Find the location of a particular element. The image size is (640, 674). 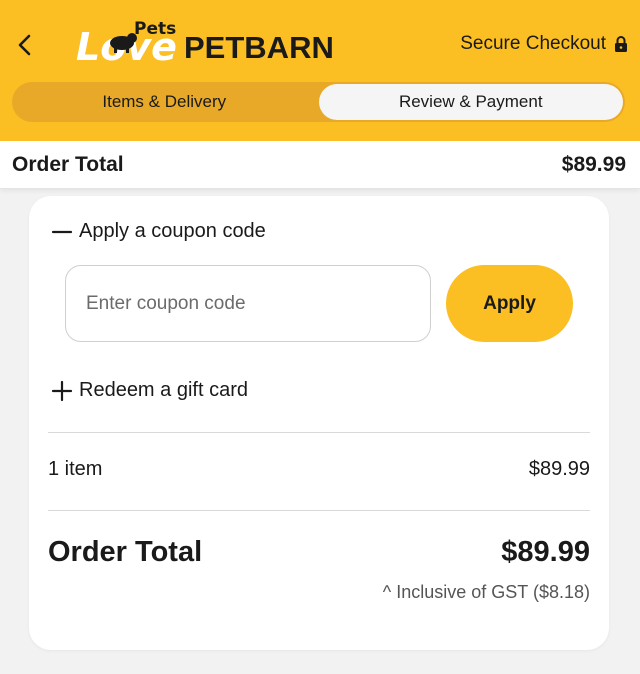

back-button is located at coordinates (25, 45).